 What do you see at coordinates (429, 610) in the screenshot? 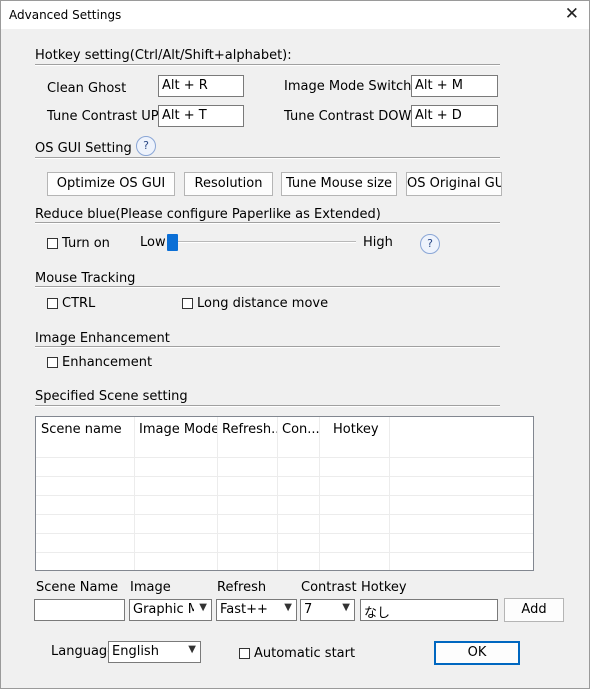
I see `hotkey-input: なし` at bounding box center [429, 610].